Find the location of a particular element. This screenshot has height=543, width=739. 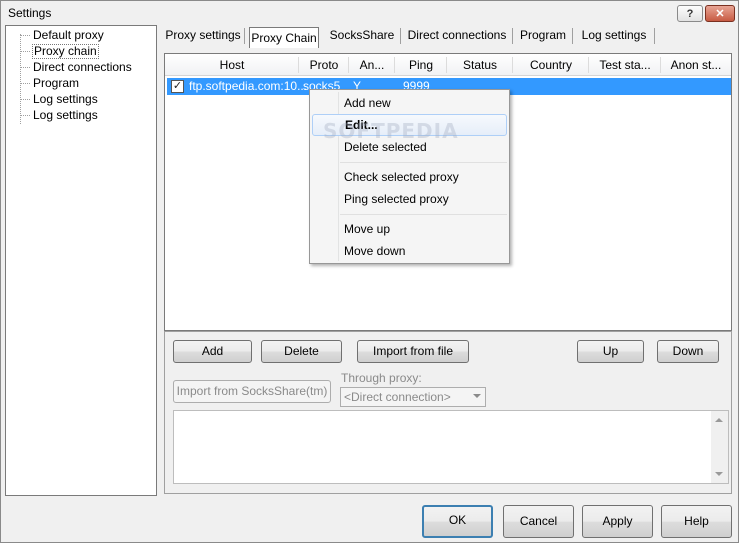

cancel-button: Cancel is located at coordinates (538, 521).